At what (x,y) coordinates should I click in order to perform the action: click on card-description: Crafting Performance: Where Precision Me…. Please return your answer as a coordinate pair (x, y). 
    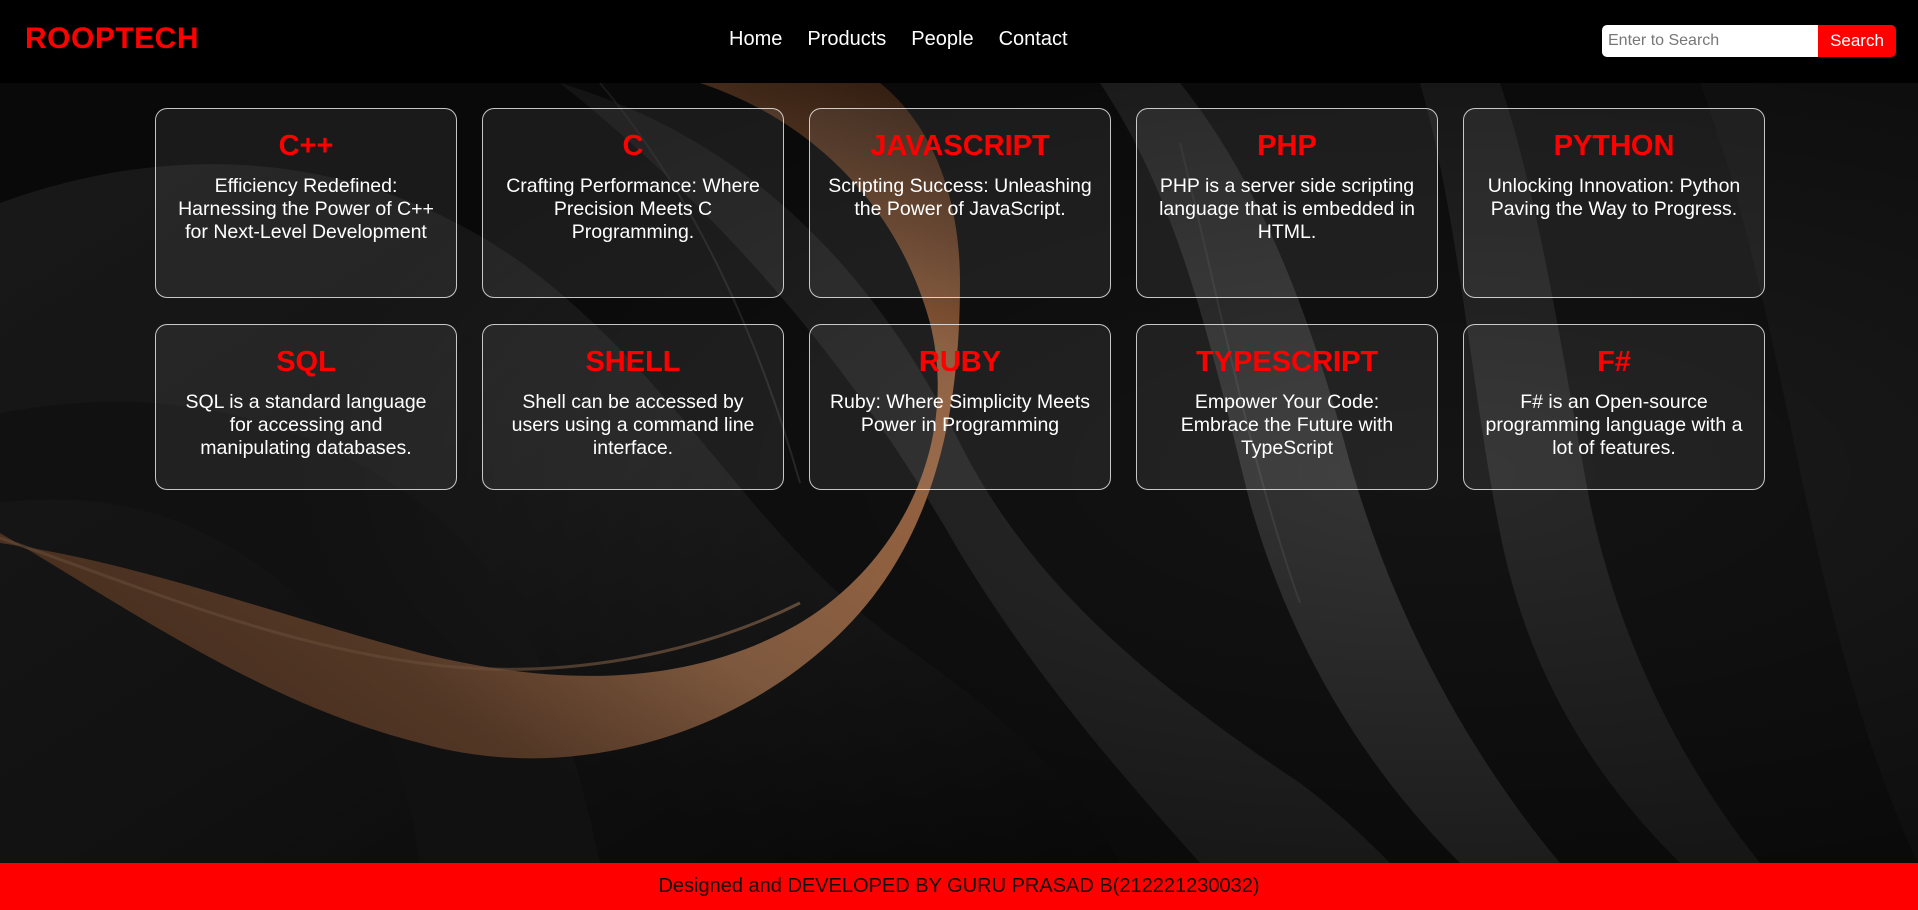
    Looking at the image, I should click on (633, 208).